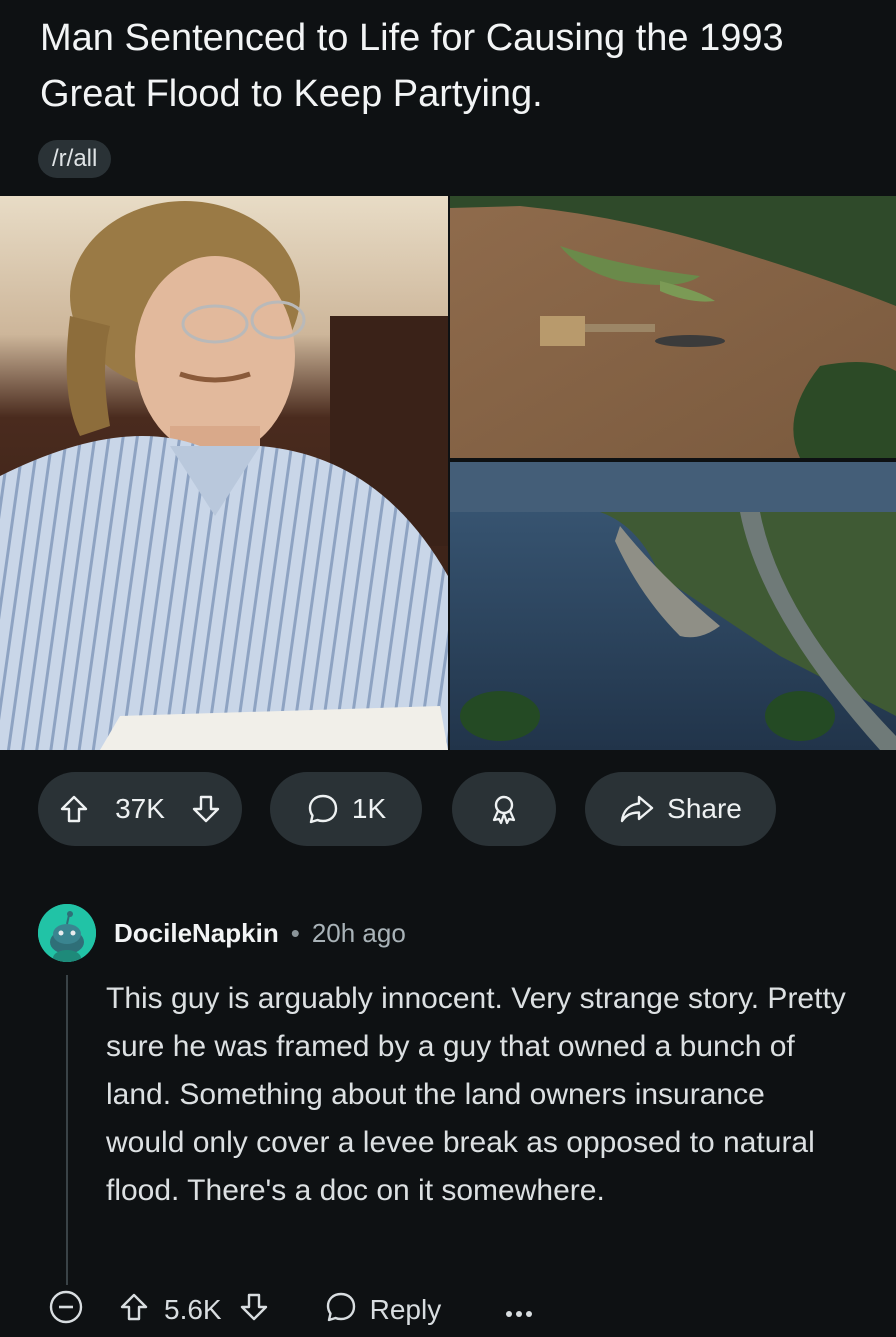 This screenshot has width=896, height=1337. What do you see at coordinates (193, 1309) in the screenshot?
I see `comment-score: 5.6K` at bounding box center [193, 1309].